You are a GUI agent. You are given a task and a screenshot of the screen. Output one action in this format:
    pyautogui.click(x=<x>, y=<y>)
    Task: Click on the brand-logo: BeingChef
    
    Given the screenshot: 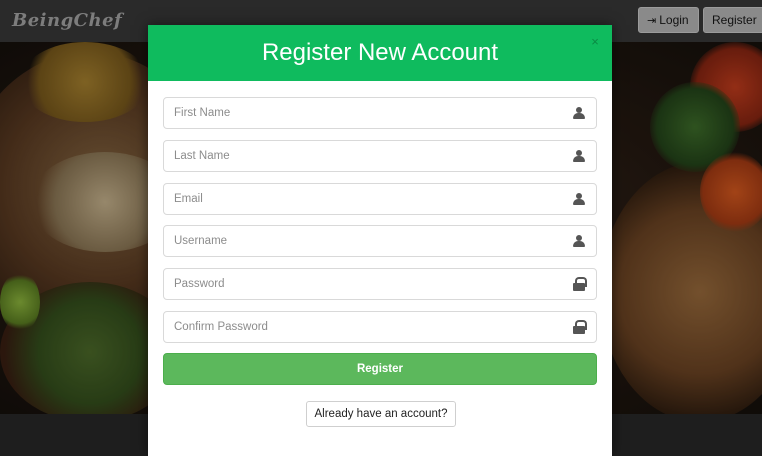 What is the action you would take?
    pyautogui.click(x=67, y=20)
    